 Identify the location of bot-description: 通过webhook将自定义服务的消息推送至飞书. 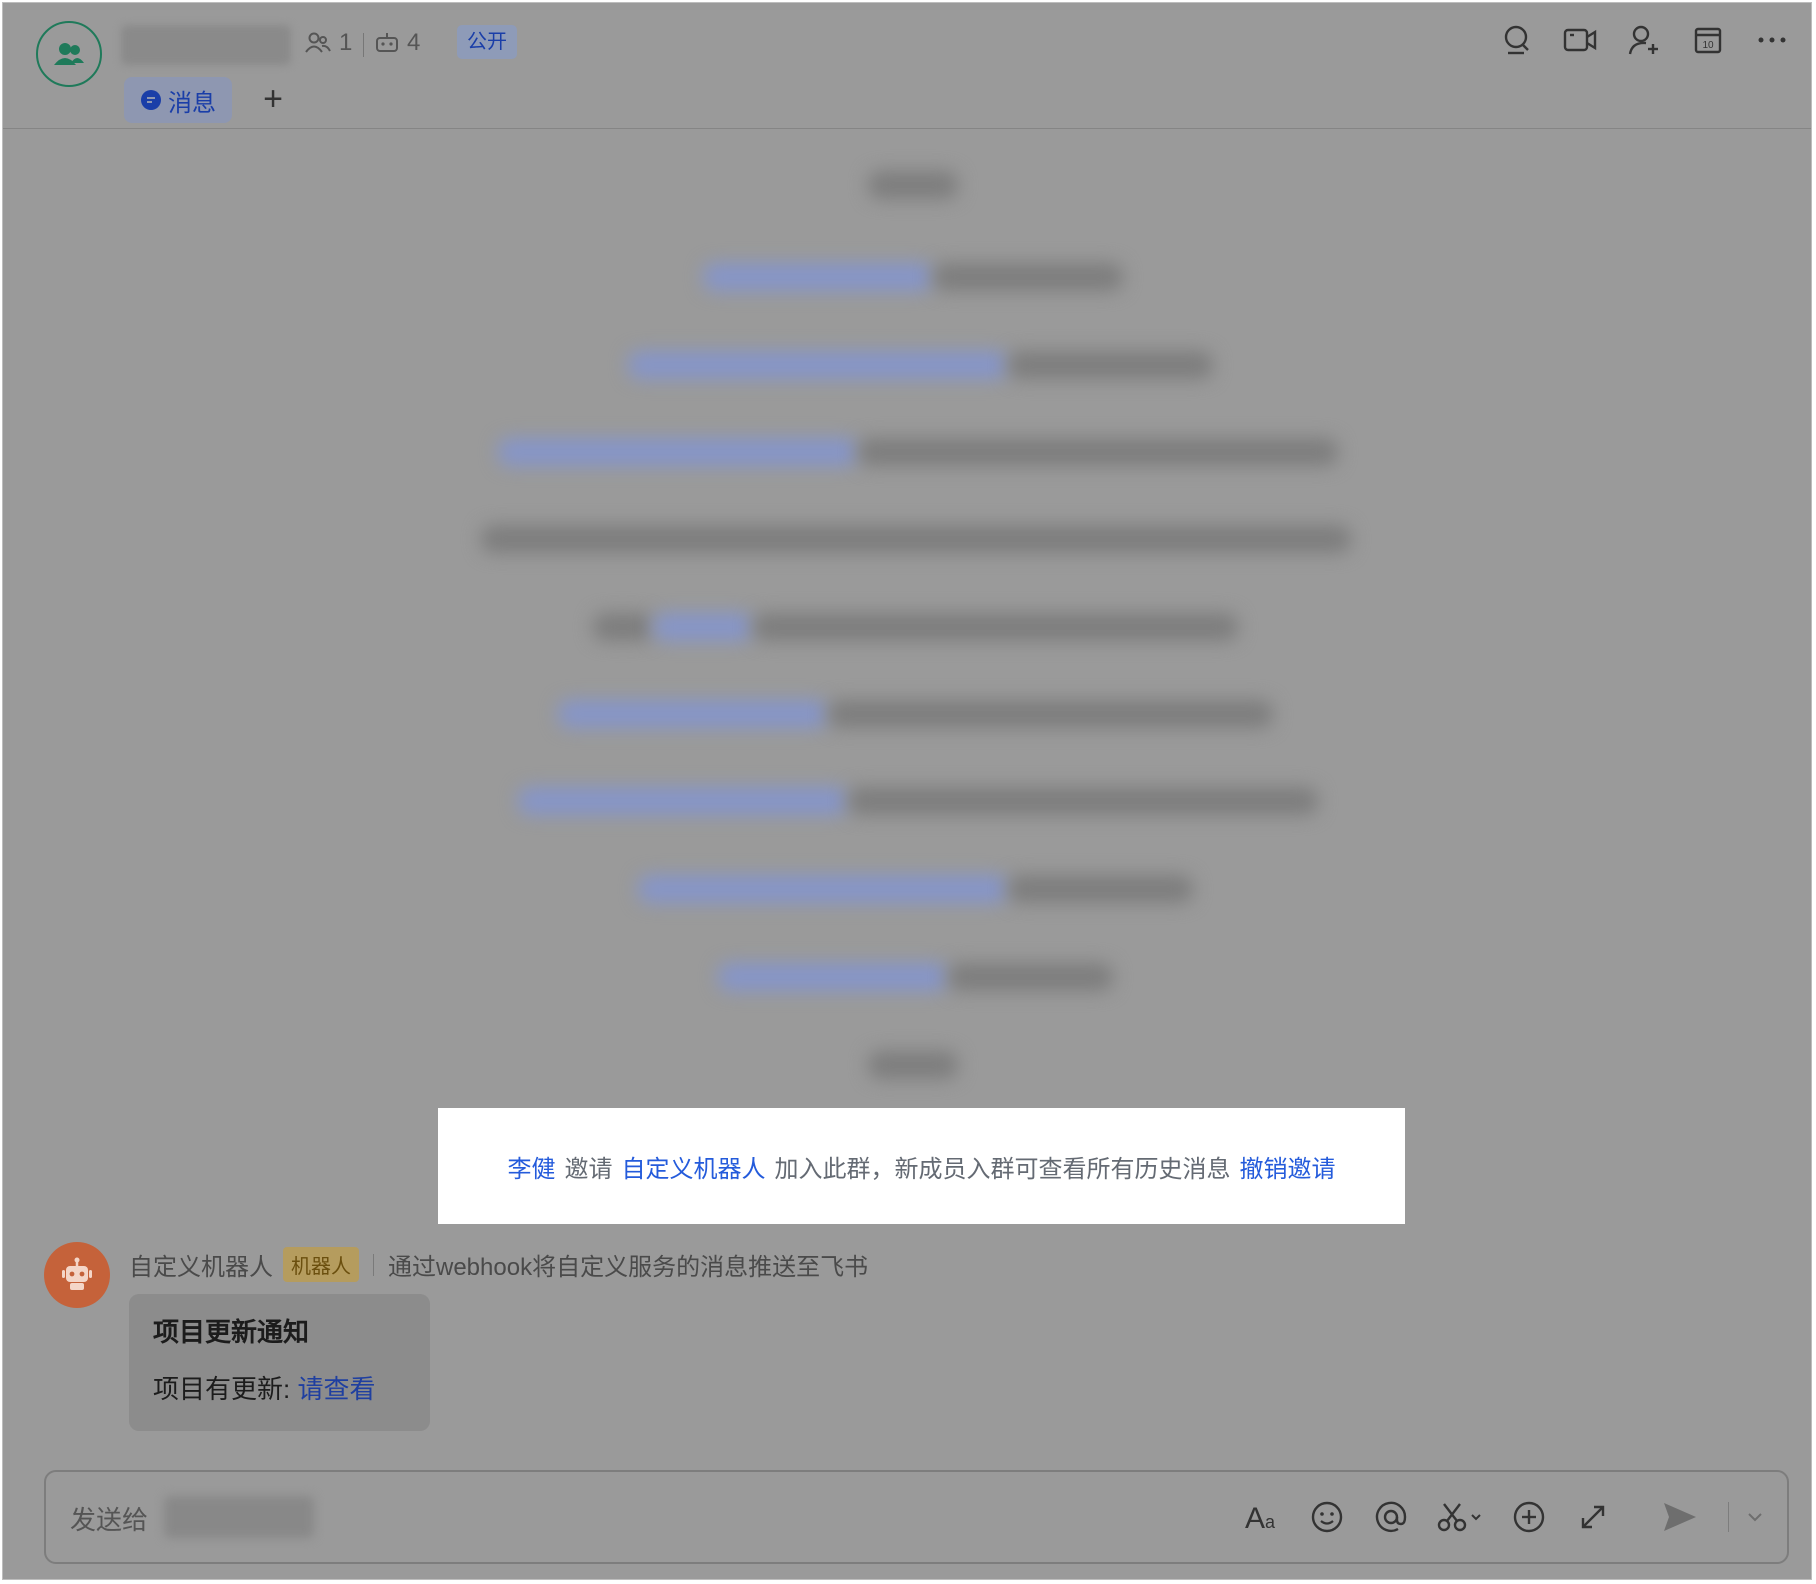
(628, 1267).